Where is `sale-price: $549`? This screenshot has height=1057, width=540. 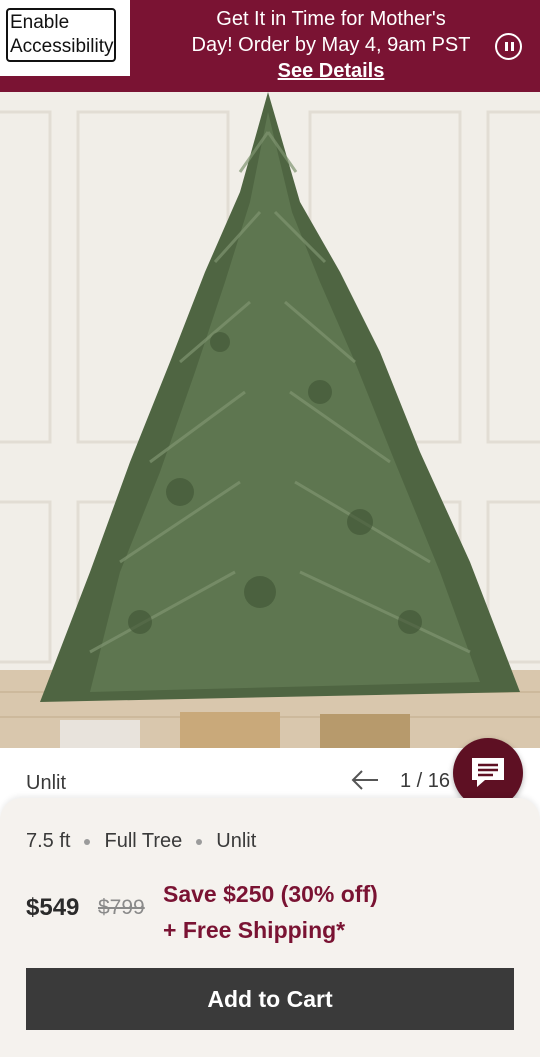 sale-price: $549 is located at coordinates (53, 907).